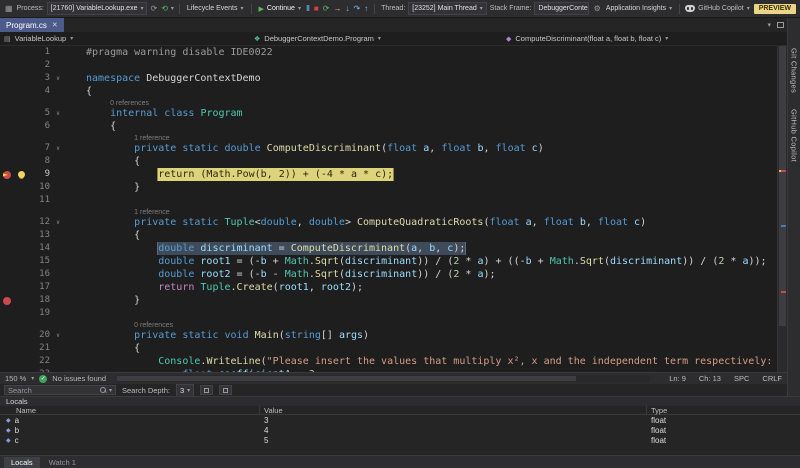 The width and height of the screenshot is (800, 468). Describe the element at coordinates (215, 8) in the screenshot. I see `lifecycle-events-dropdown: Lifecycle Events ▾` at that location.